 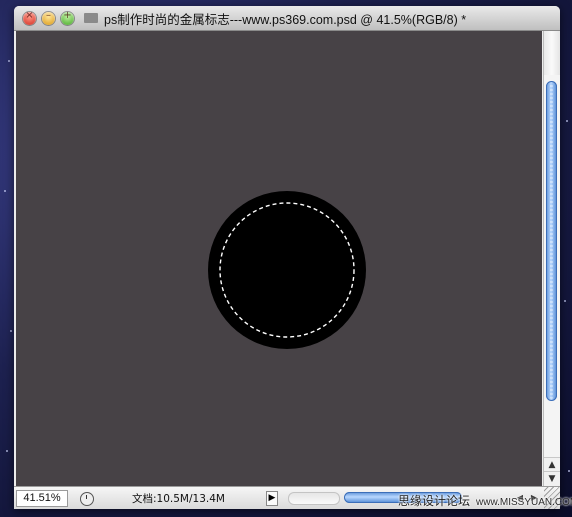 What do you see at coordinates (552, 53) in the screenshot?
I see `vertical-scroll-track` at bounding box center [552, 53].